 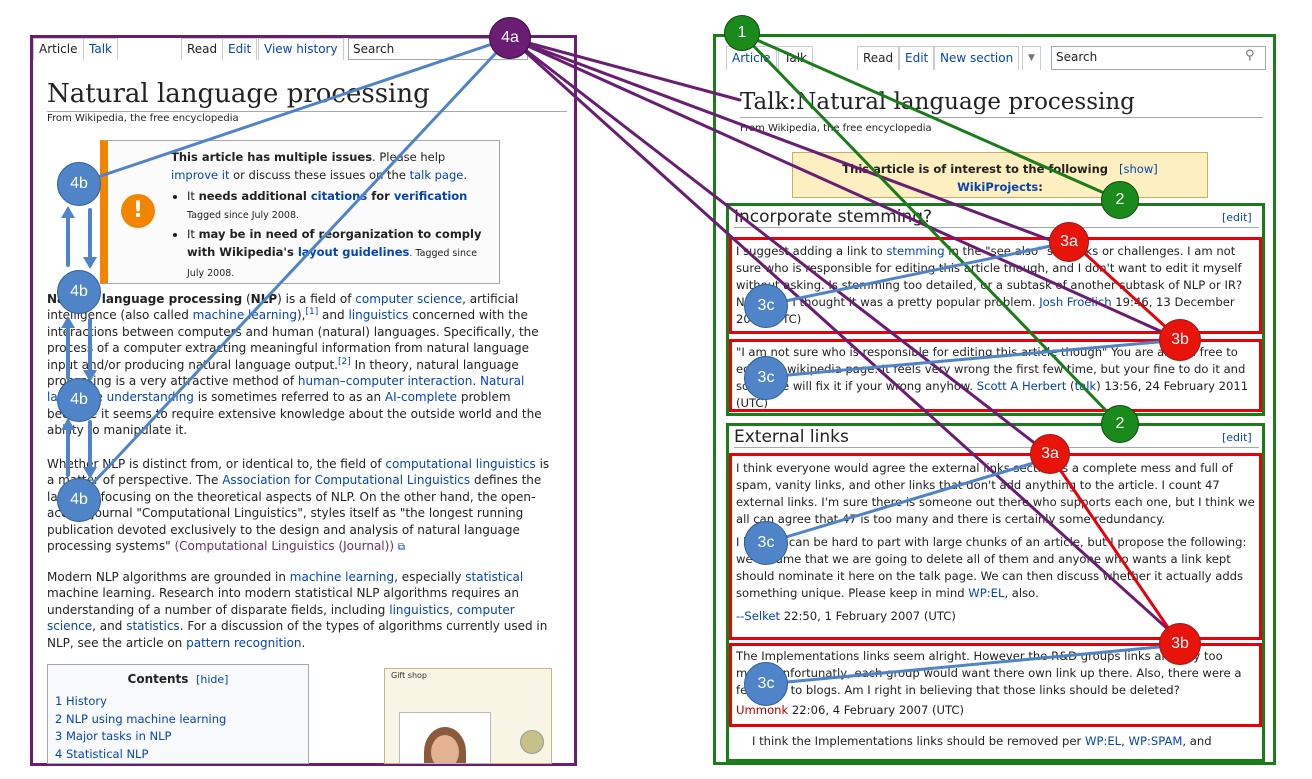 What do you see at coordinates (113, 736) in the screenshot?
I see `toc-item: 3 Major tasks in NLP` at bounding box center [113, 736].